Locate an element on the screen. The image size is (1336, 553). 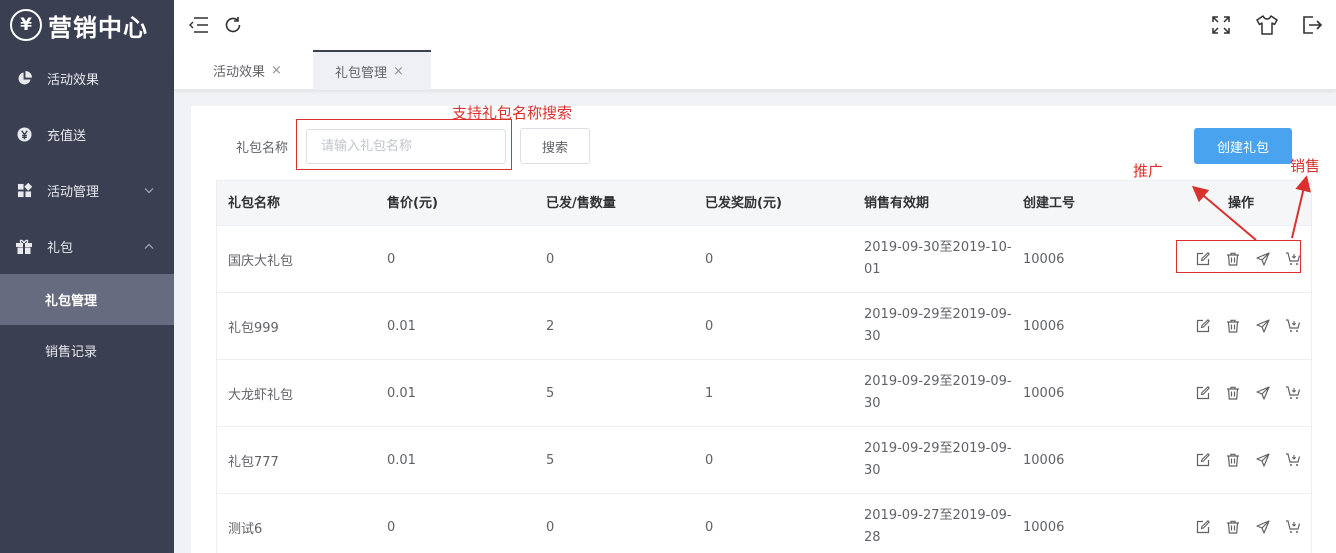
yen-logo-icon: ¥ is located at coordinates (26, 25).